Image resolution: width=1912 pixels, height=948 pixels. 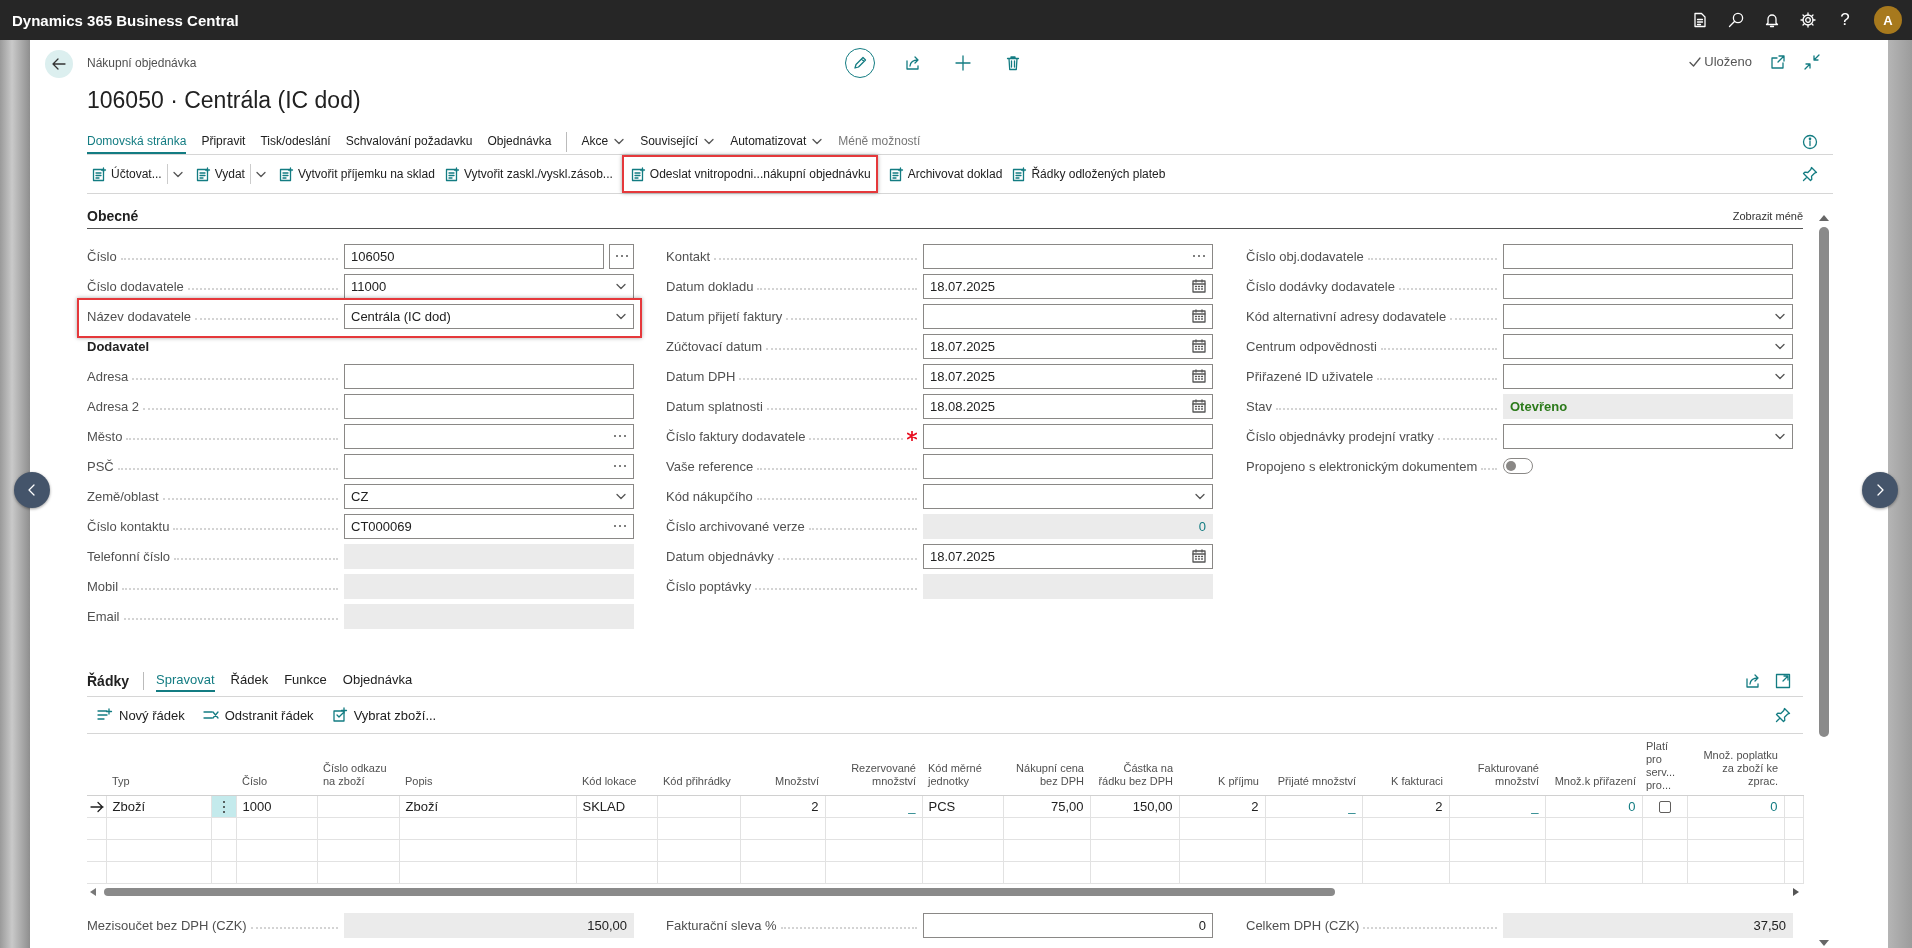 What do you see at coordinates (1497, 775) in the screenshot?
I see `column-header: Fakturované množství` at bounding box center [1497, 775].